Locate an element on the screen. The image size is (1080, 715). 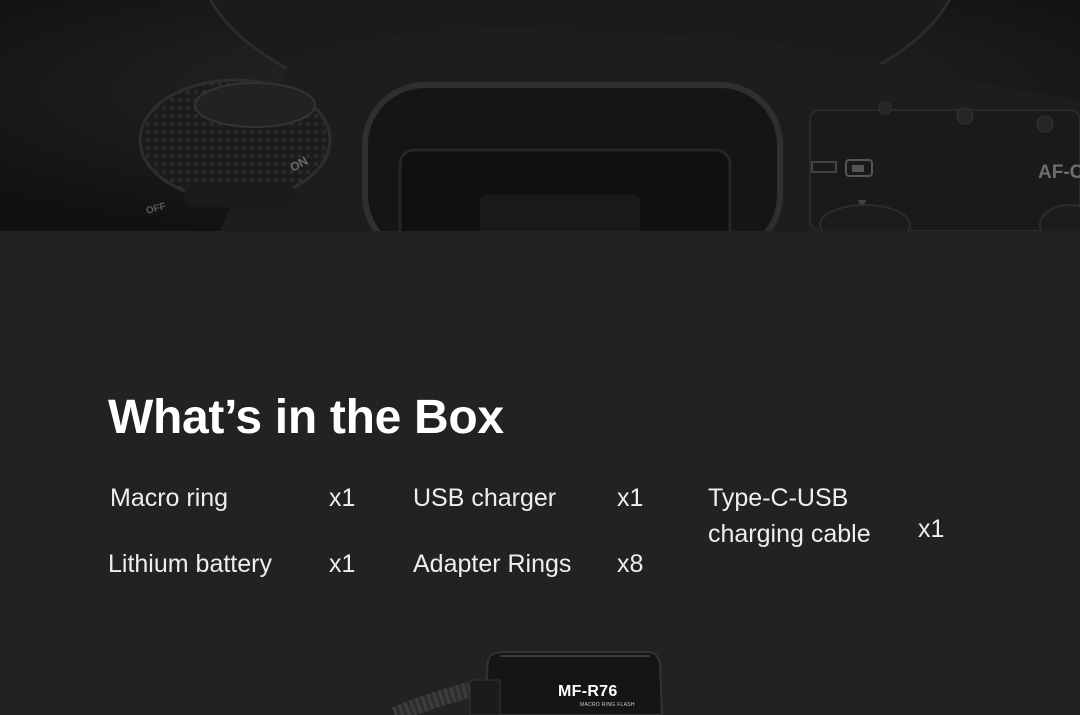
box-item-lithium-battery: Lithium battery is located at coordinates (190, 564).